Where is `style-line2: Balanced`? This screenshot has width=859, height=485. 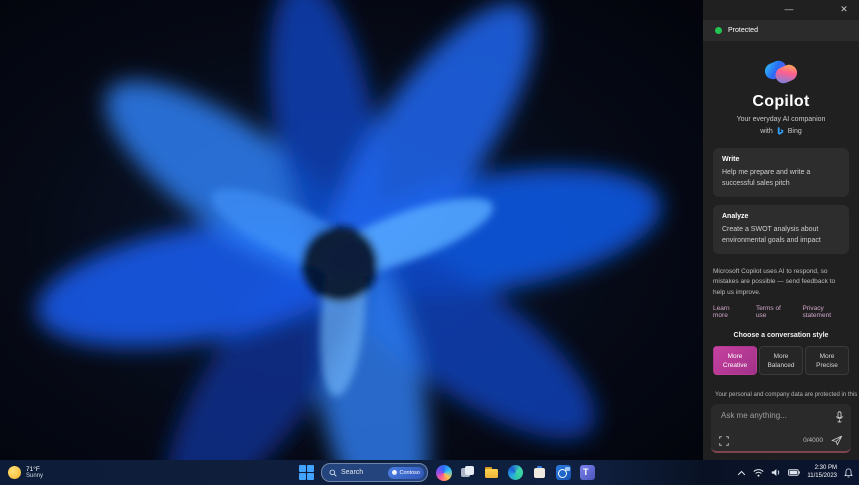
style-line2: Balanced is located at coordinates (781, 365).